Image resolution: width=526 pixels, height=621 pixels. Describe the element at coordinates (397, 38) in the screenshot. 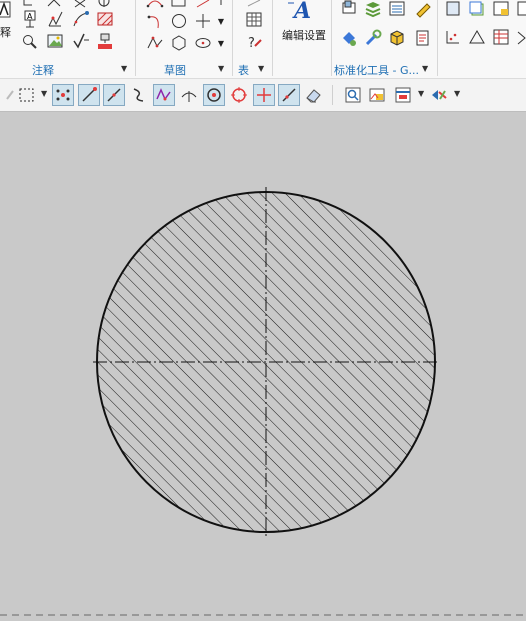

I see `cube-icon` at that location.